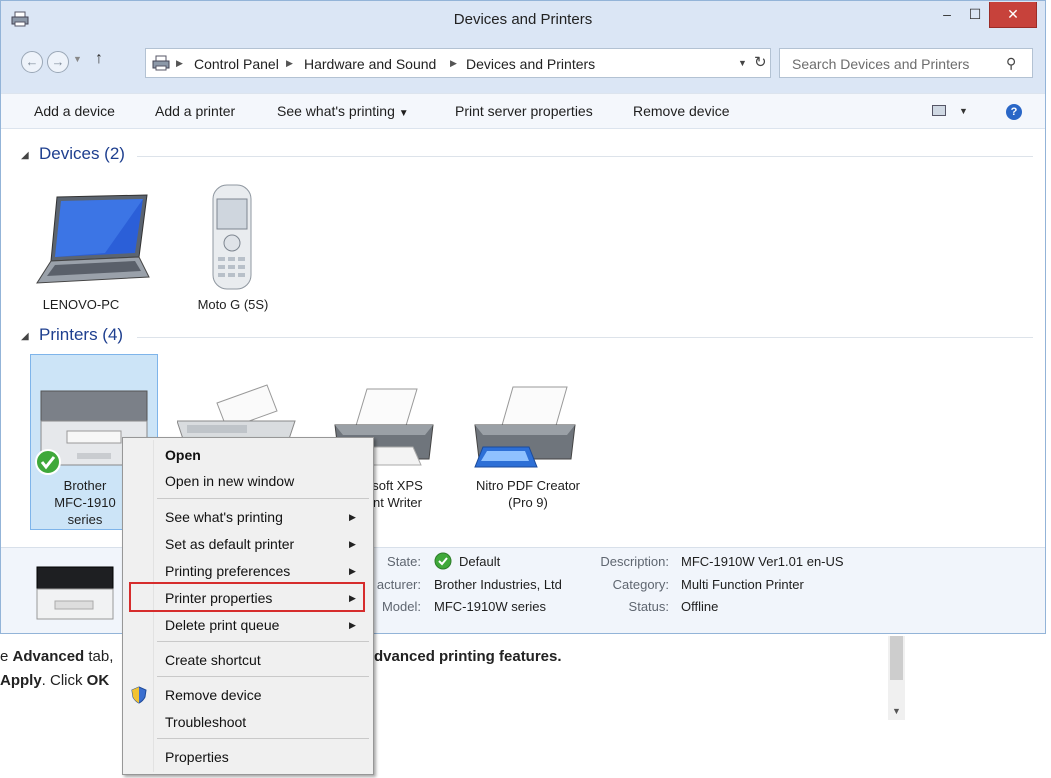  What do you see at coordinates (206, 722) in the screenshot?
I see `menu-item-label: Troubleshoot` at bounding box center [206, 722].